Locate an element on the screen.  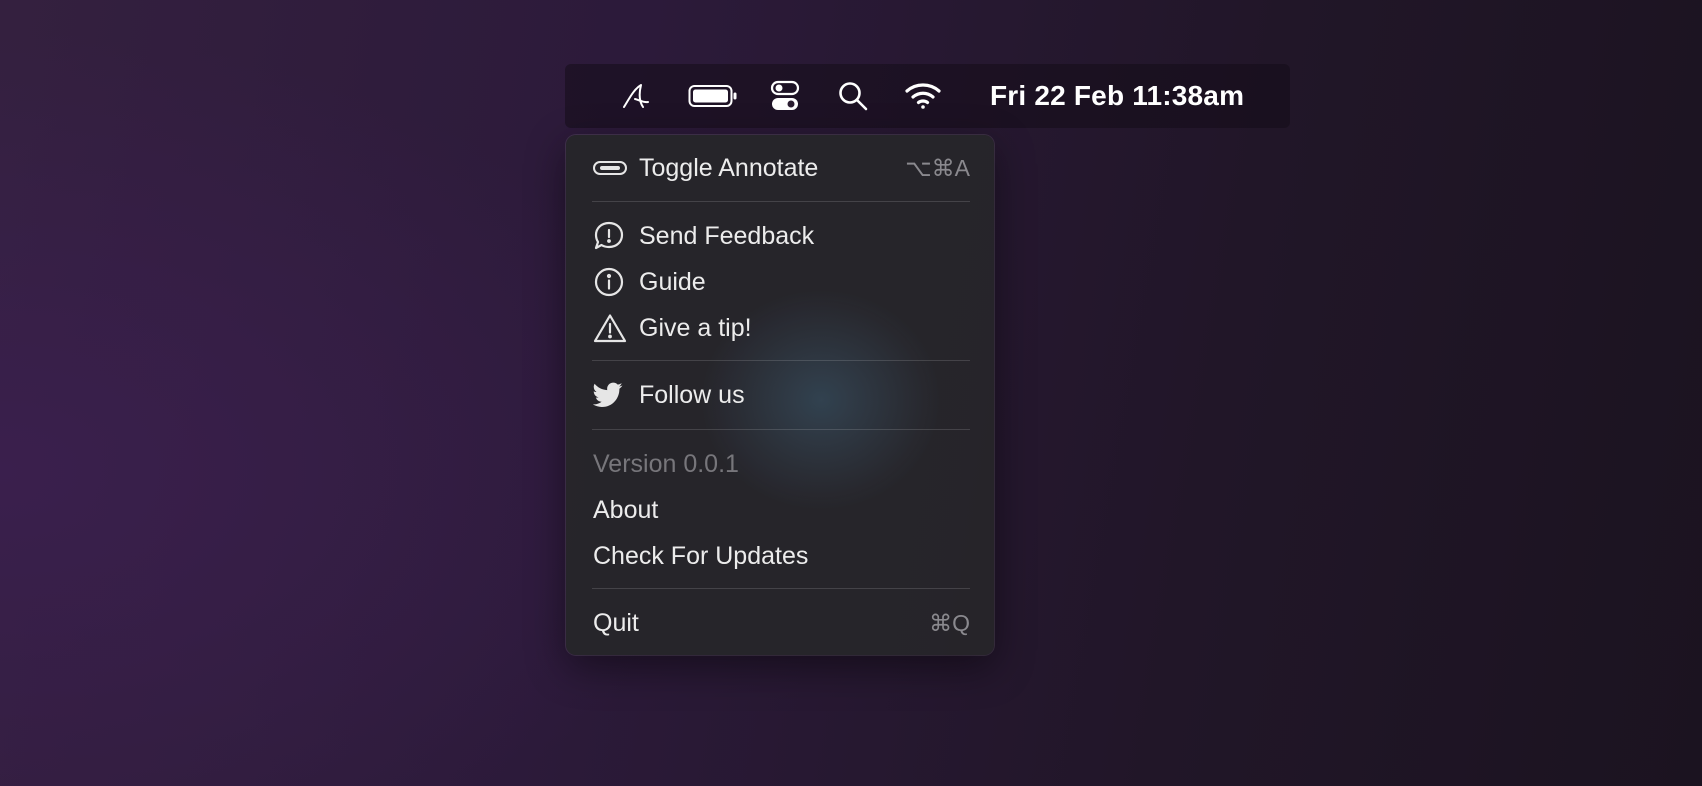
menu-item-send-feedback: Send Feedback is located at coordinates (780, 236).